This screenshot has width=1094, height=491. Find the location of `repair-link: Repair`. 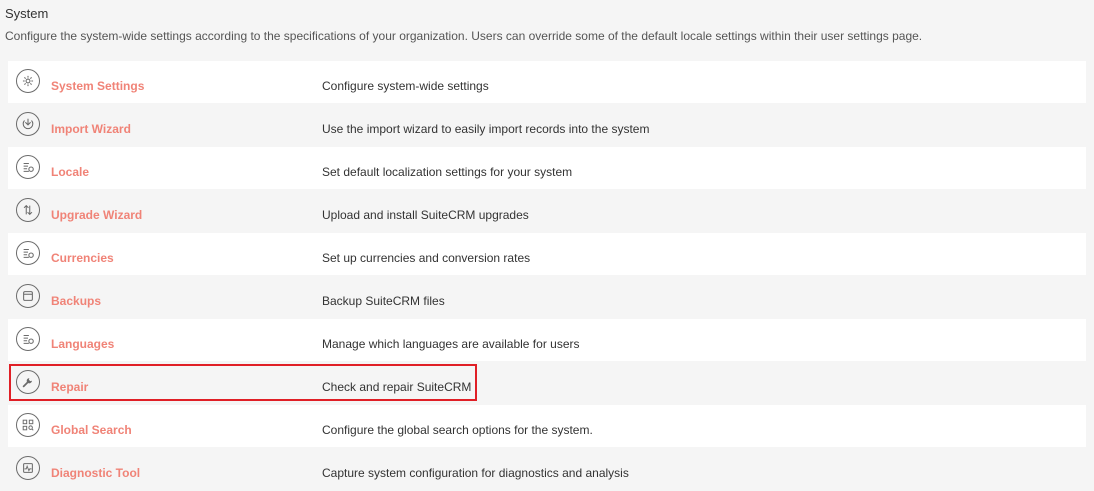

repair-link: Repair is located at coordinates (69, 387).